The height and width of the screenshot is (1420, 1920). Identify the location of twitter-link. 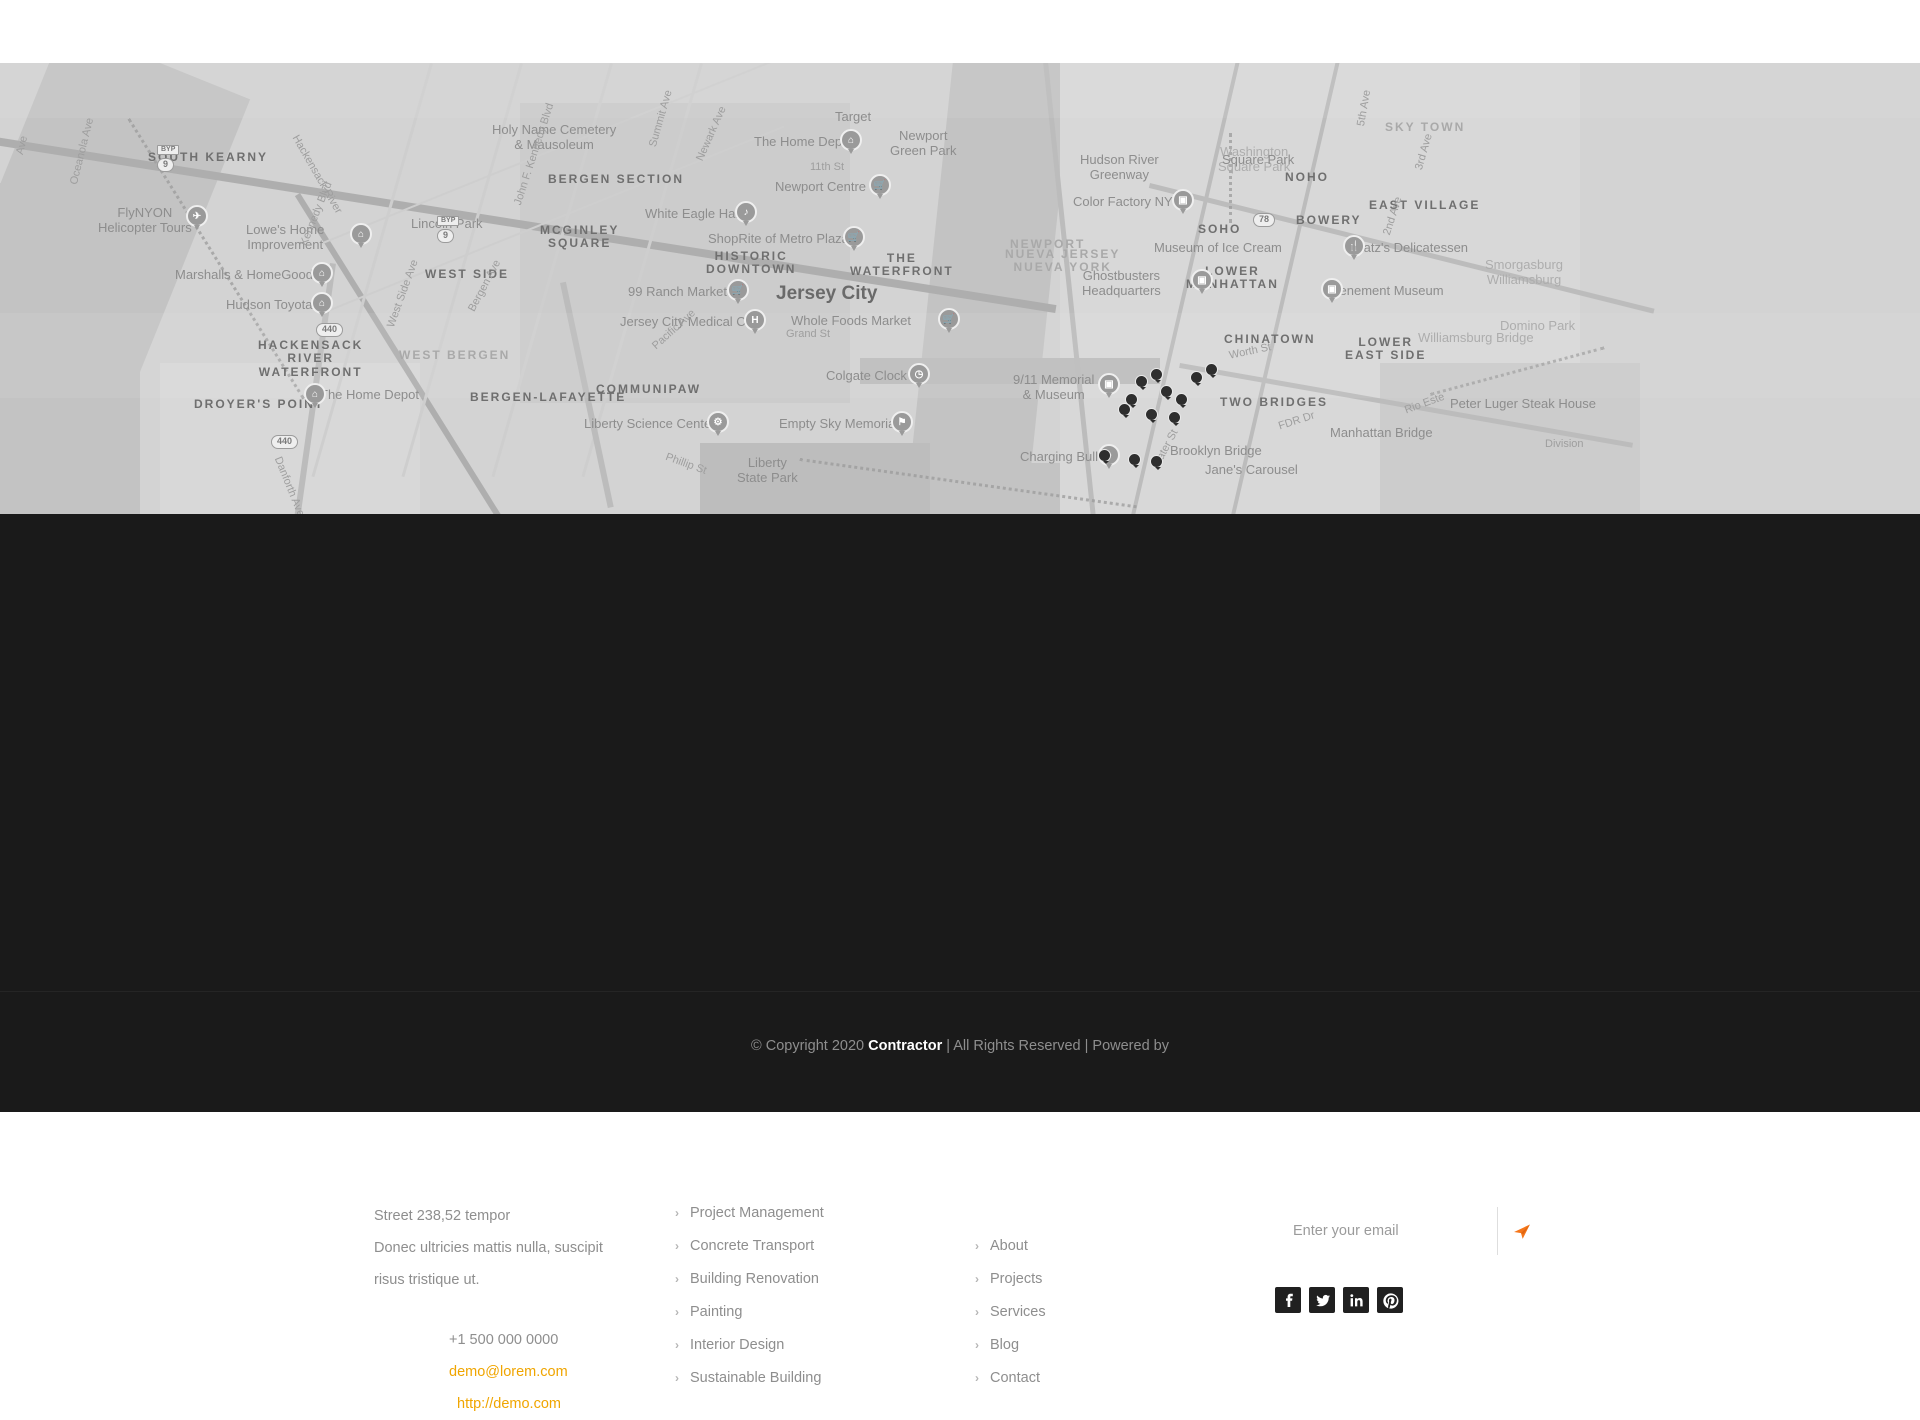
(1322, 1300).